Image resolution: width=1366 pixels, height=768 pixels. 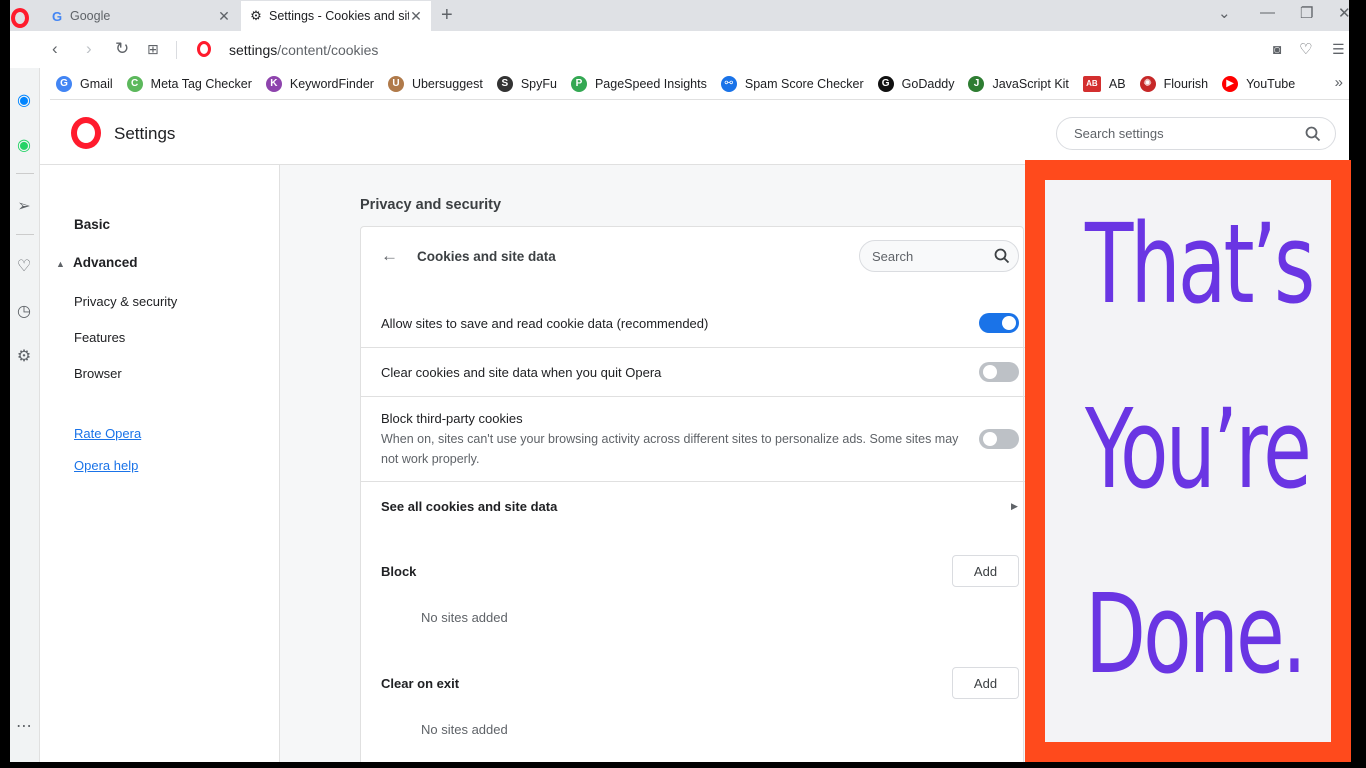 What do you see at coordinates (24, 145) in the screenshot?
I see `whatsapp-icon: ◉` at bounding box center [24, 145].